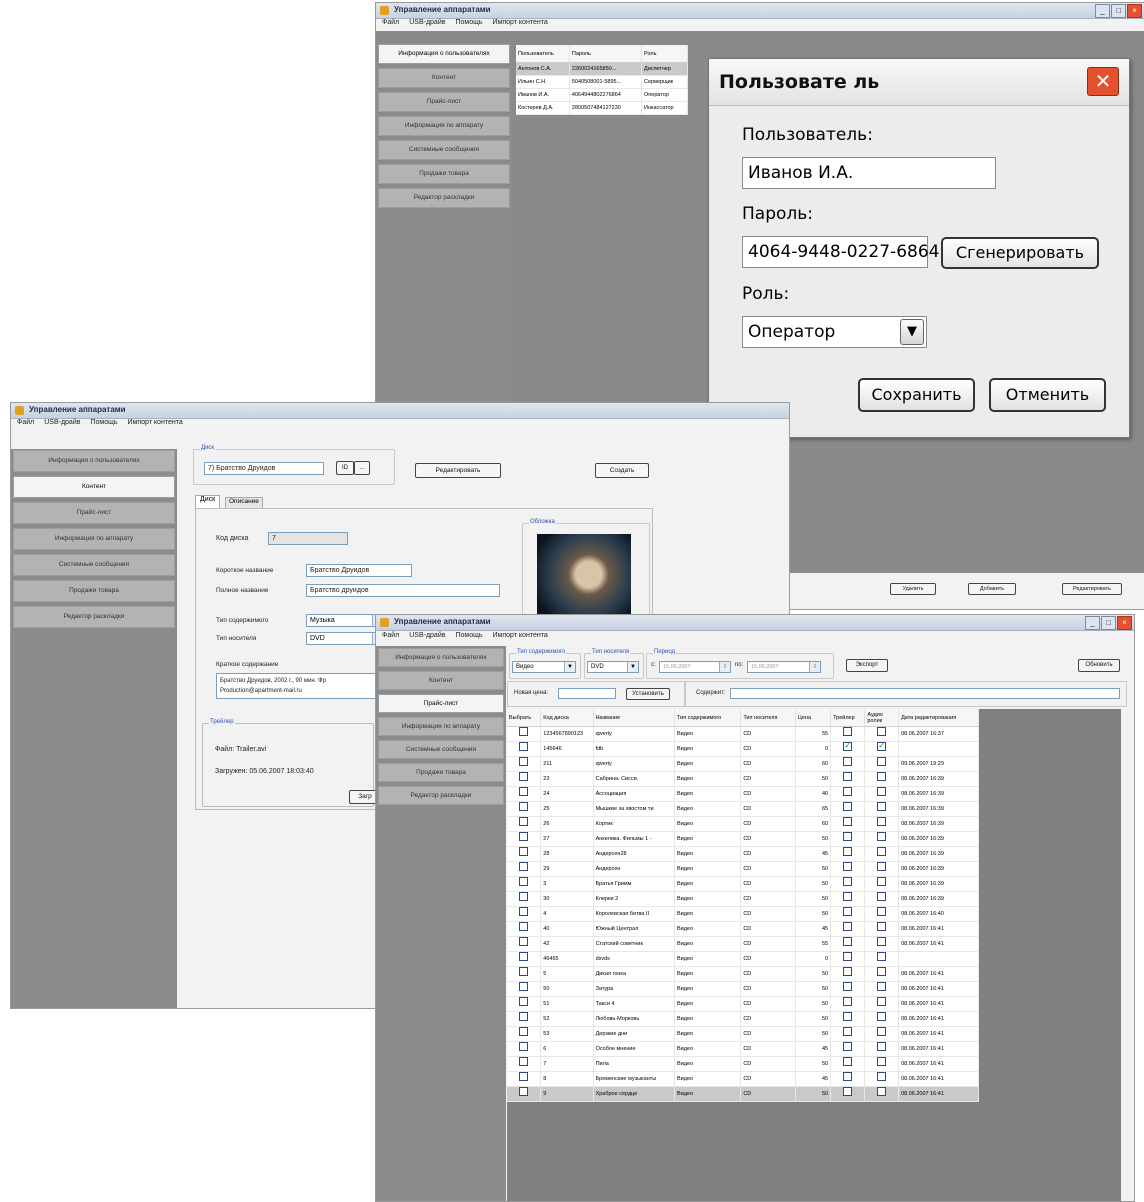  I want to click on sidebar-item-users: Информация о пользователях, so click(444, 54).